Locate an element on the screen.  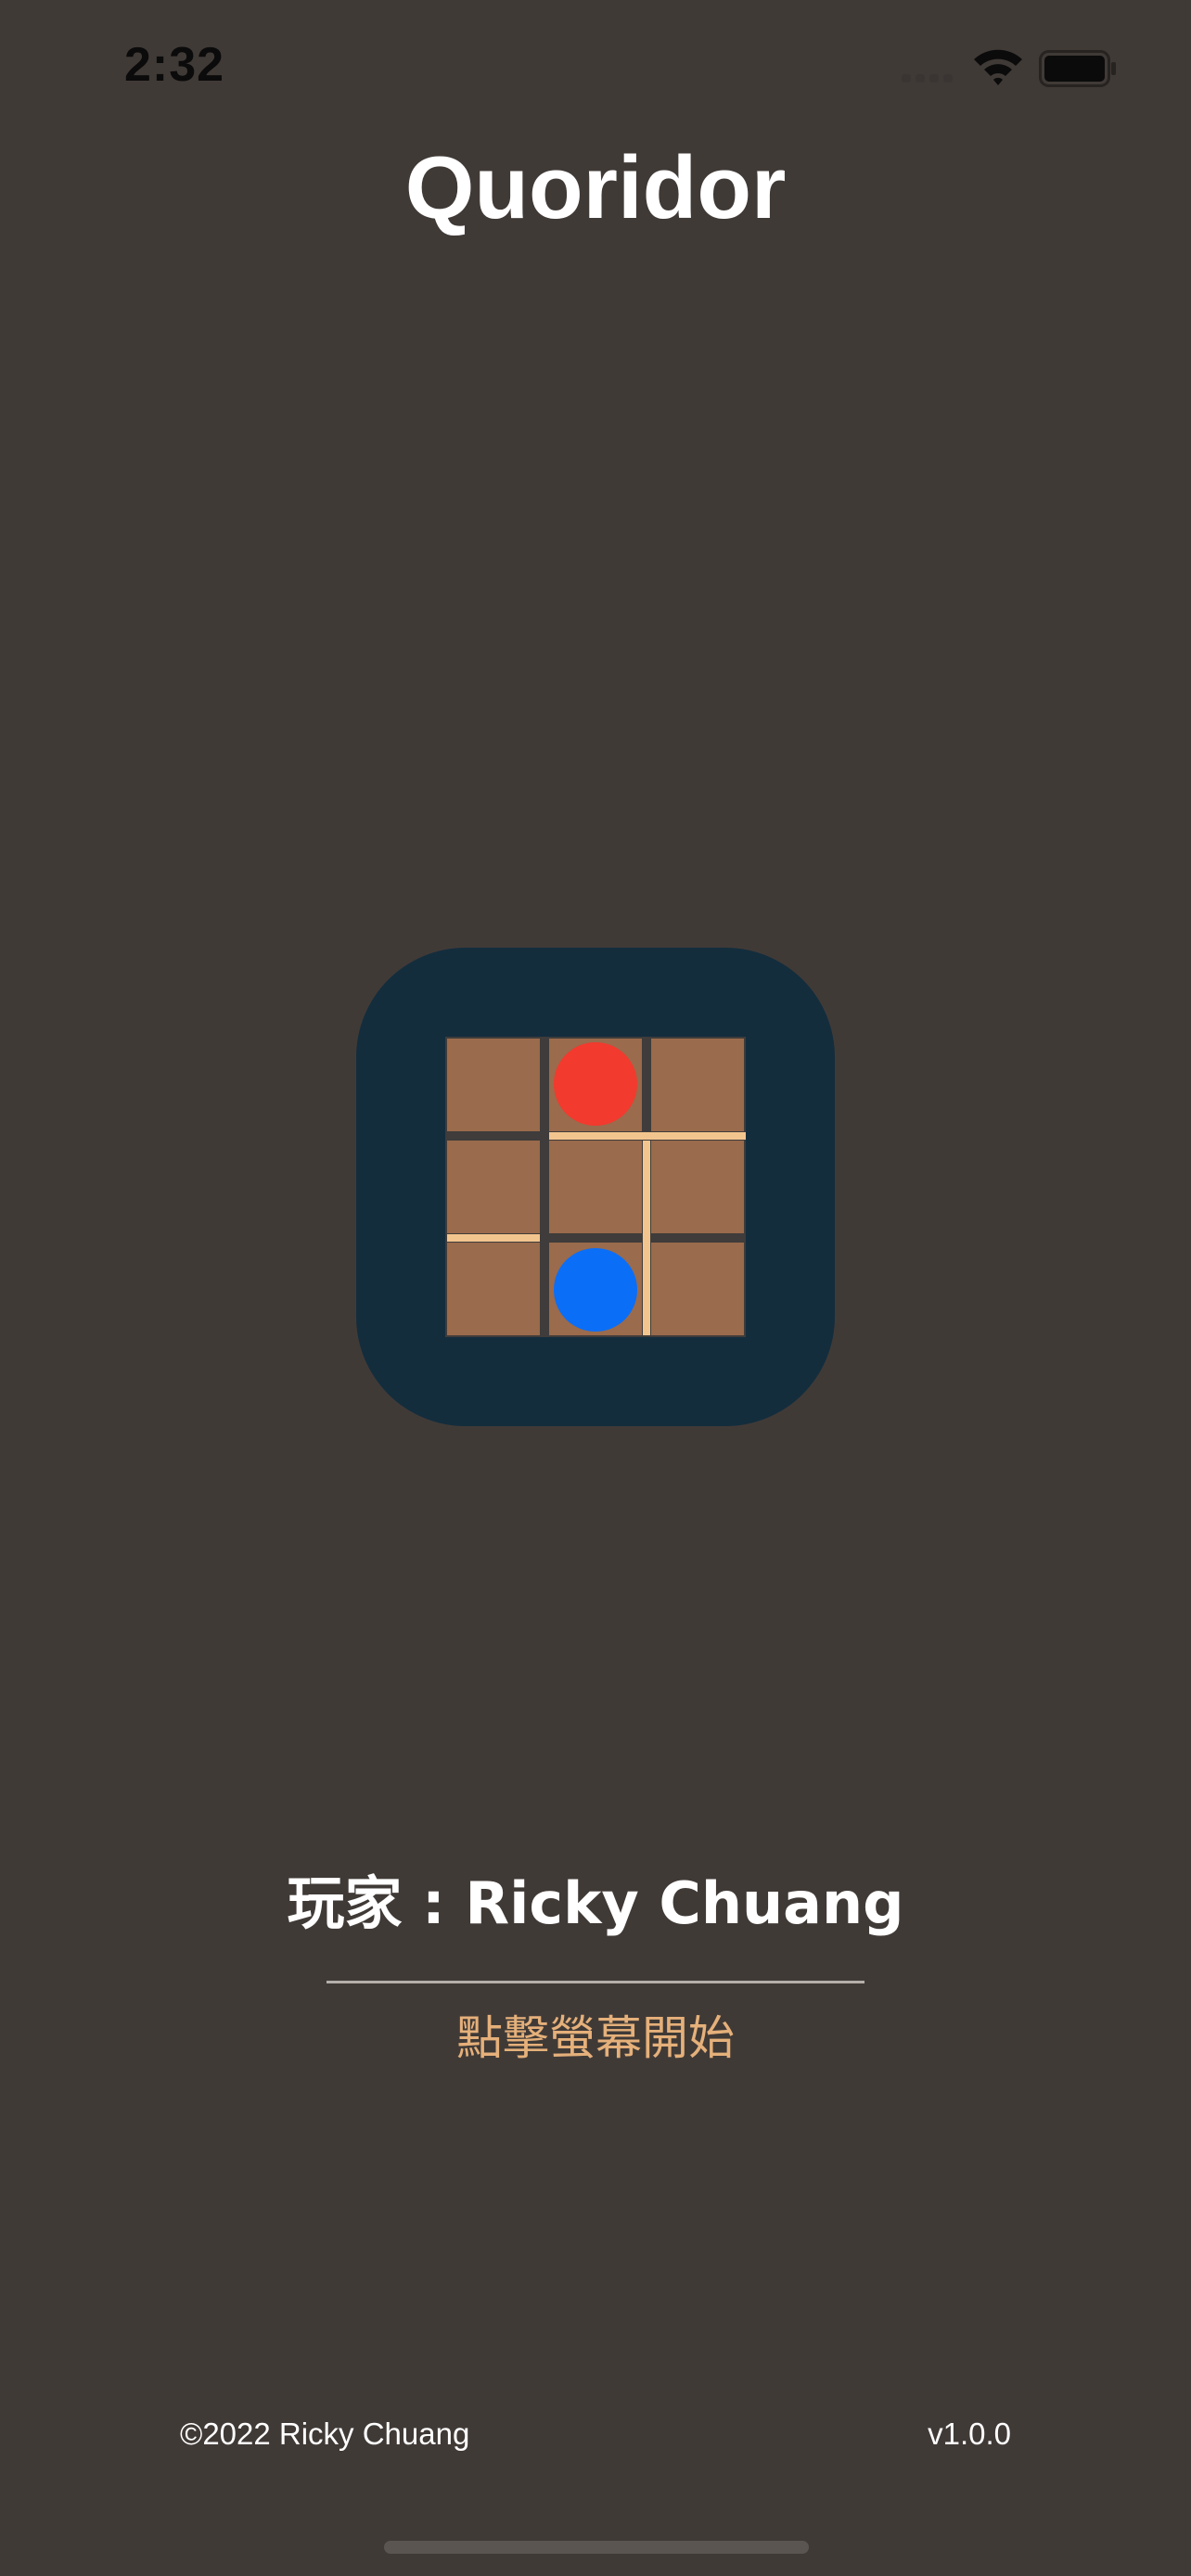
divider is located at coordinates (595, 1982).